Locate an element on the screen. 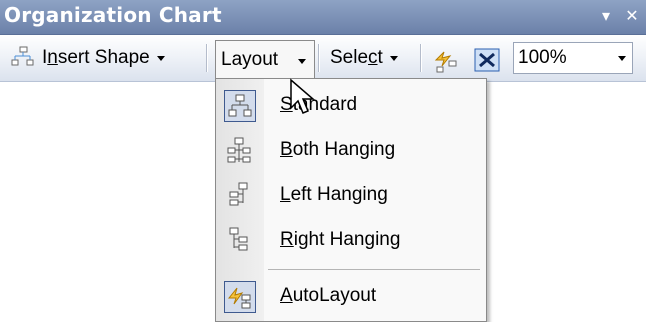  menu-separator is located at coordinates (374, 269).